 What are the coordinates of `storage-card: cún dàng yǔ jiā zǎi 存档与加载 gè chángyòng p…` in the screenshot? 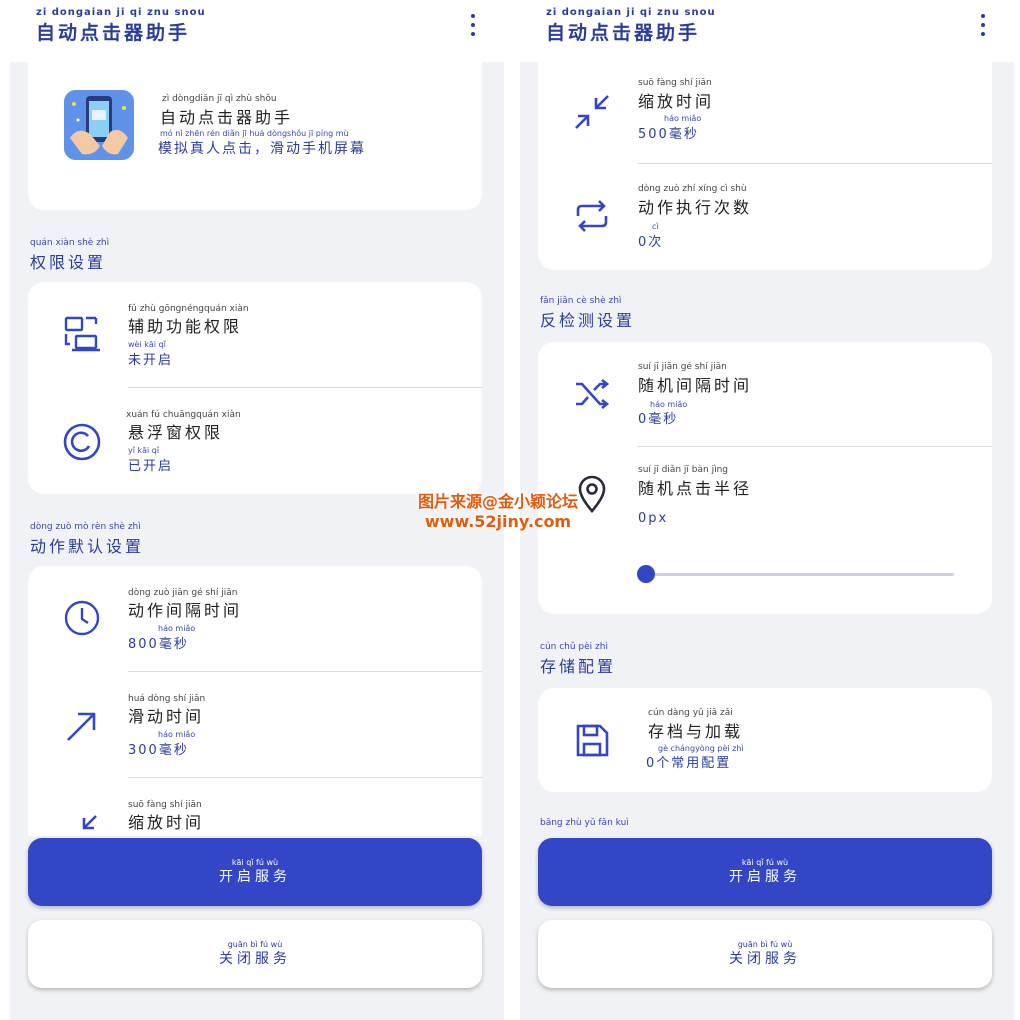 It's located at (765, 740).